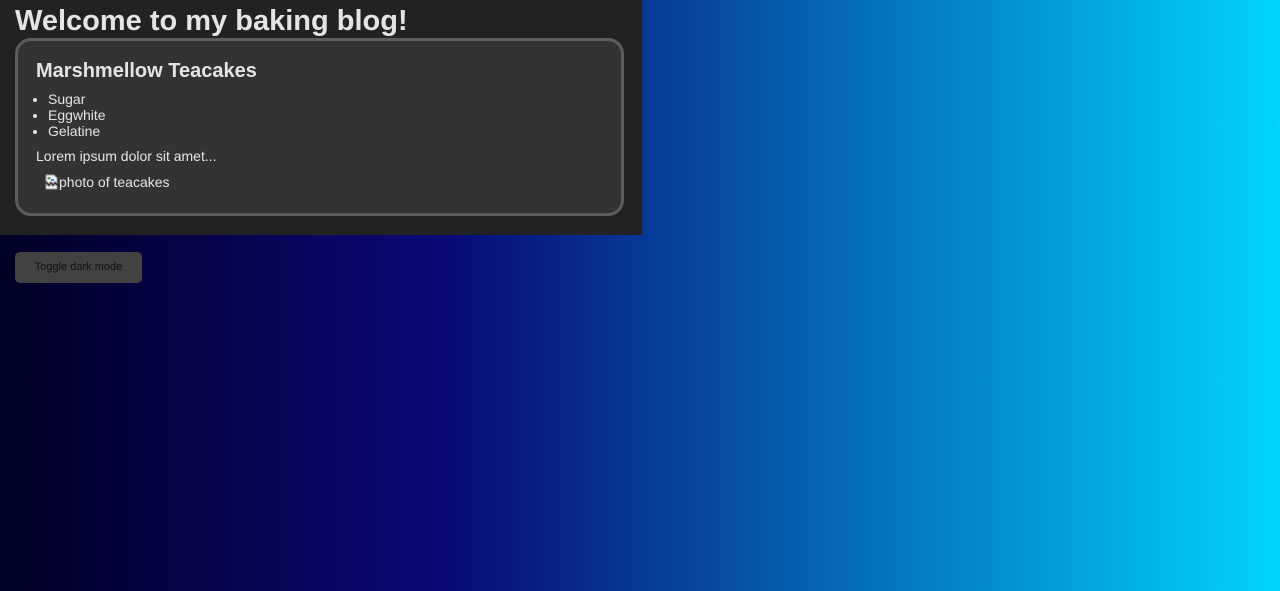 This screenshot has width=1280, height=591. I want to click on page-title: Welcome to my baking blog!, so click(211, 21).